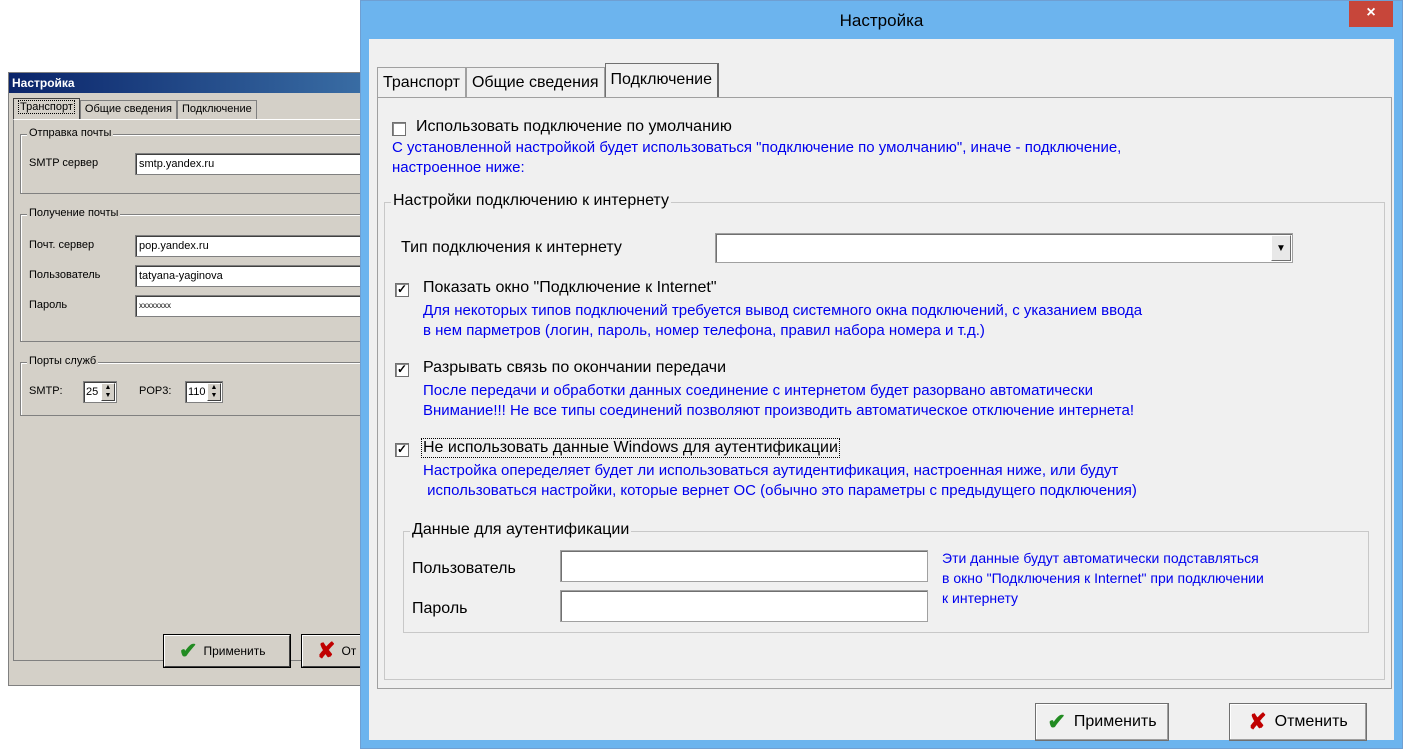 The height and width of the screenshot is (749, 1403). Describe the element at coordinates (521, 530) in the screenshot. I see `auth-data-legend: Данные для аутентификации` at that location.